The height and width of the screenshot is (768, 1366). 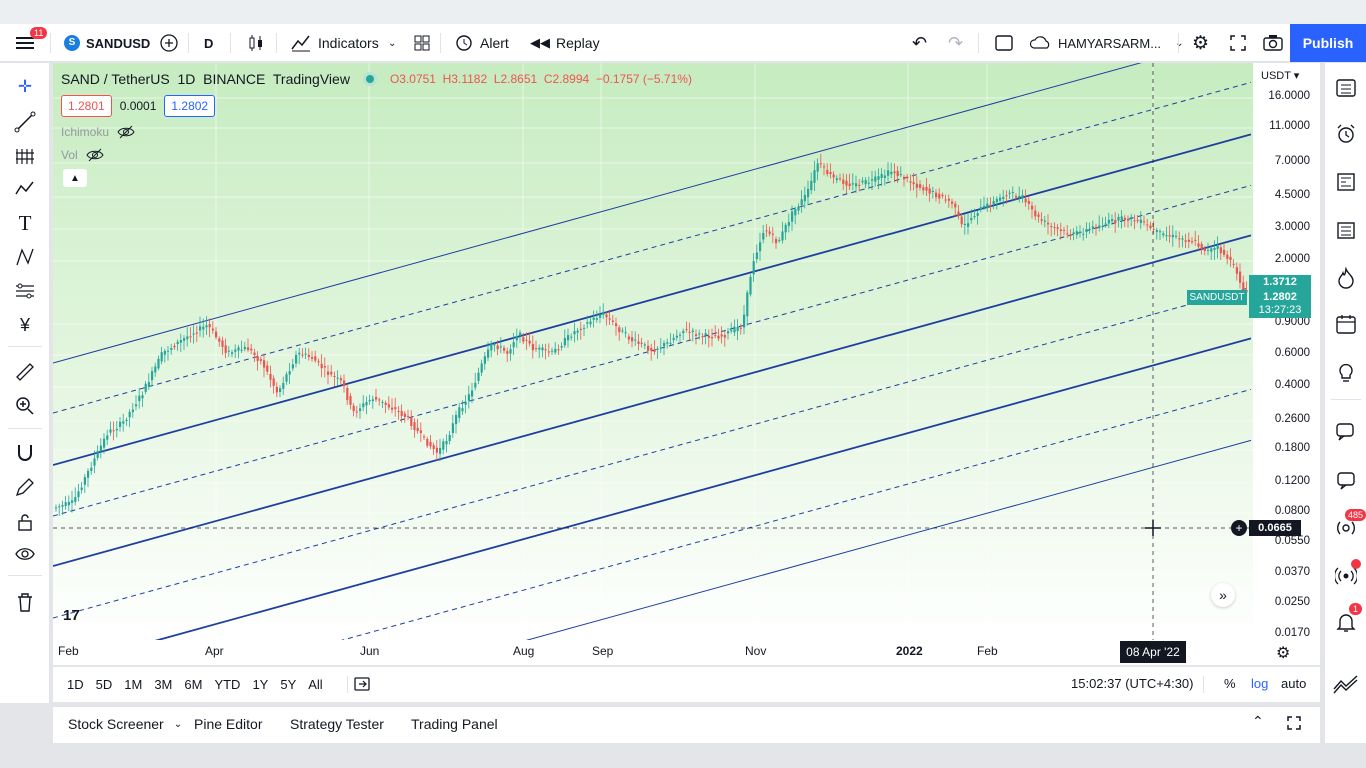 What do you see at coordinates (125, 724) in the screenshot?
I see `tab-stock-screener: Stock Screener ⌄` at bounding box center [125, 724].